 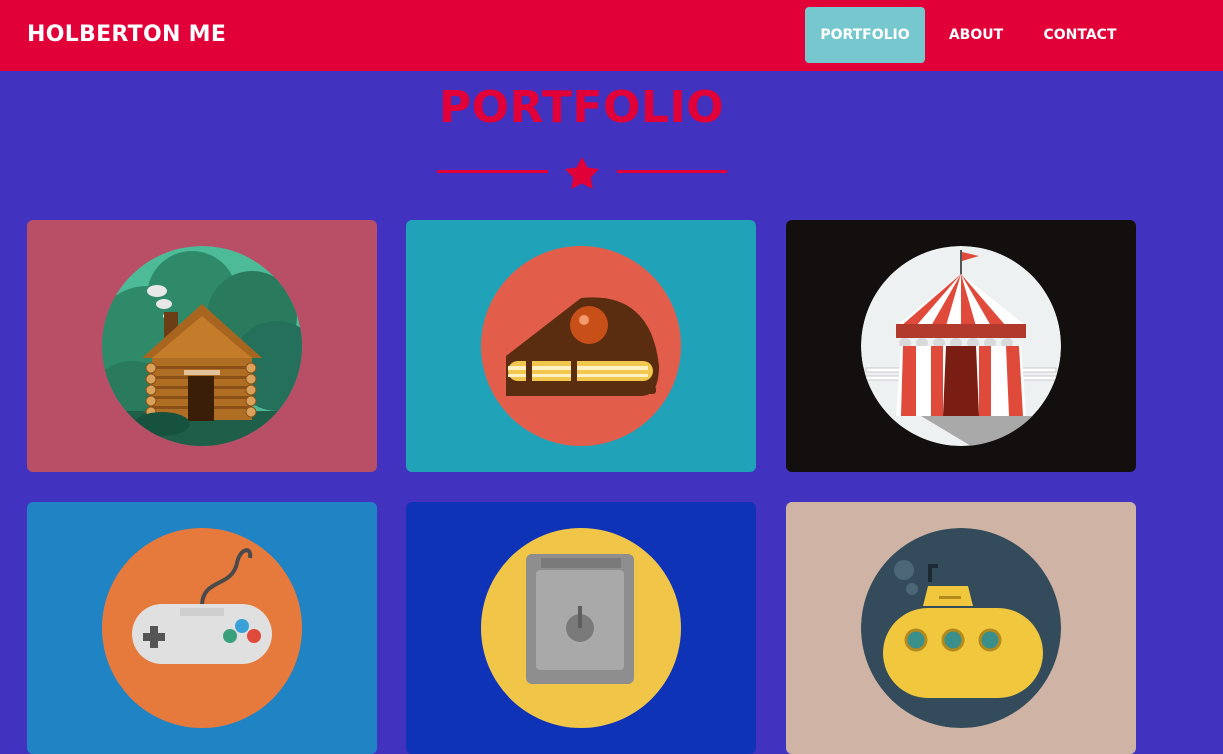 I want to click on star-icon, so click(x=582, y=173).